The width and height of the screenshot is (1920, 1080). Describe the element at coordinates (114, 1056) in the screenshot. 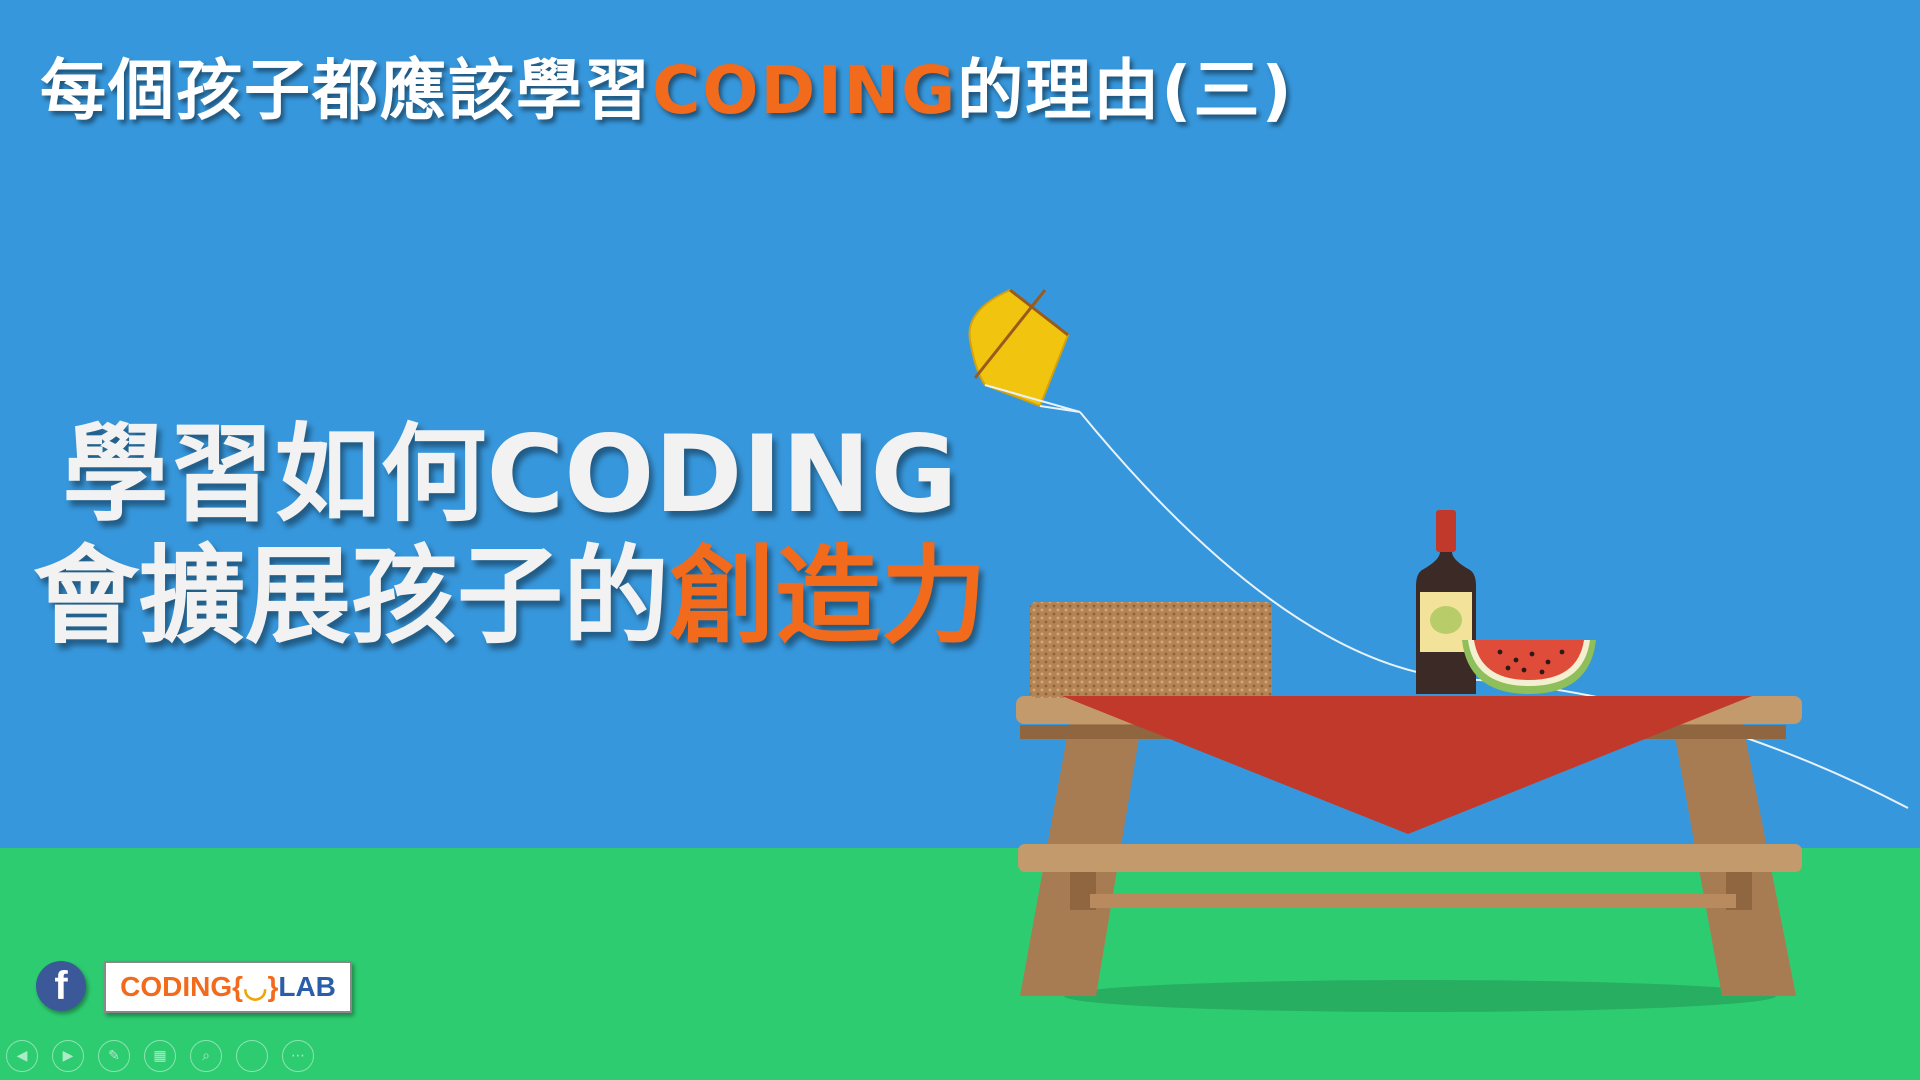

I see `pen-icon: ✎` at that location.